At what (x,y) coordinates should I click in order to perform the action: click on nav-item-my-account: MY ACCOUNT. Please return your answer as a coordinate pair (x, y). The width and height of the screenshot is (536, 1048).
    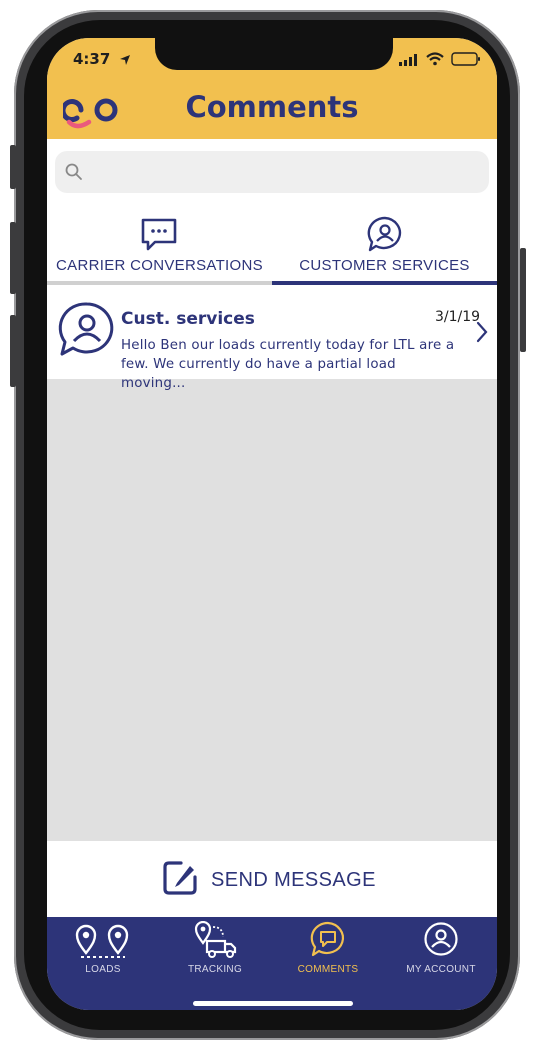
    Looking at the image, I should click on (441, 952).